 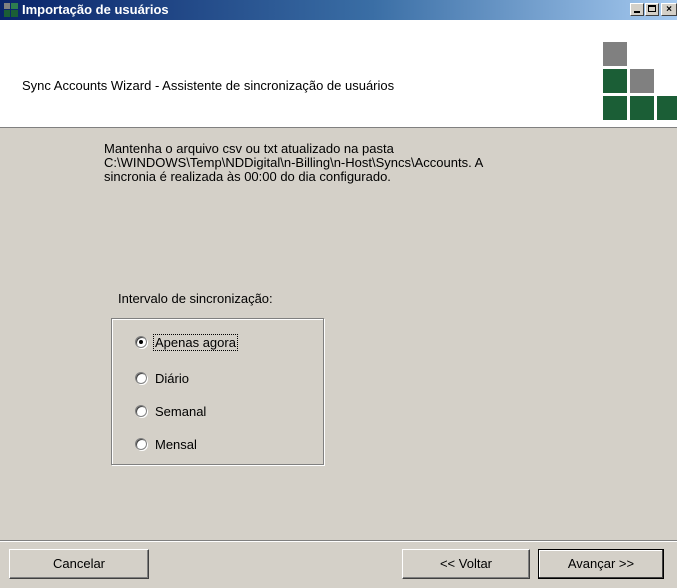 What do you see at coordinates (637, 9) in the screenshot?
I see `minimize-button` at bounding box center [637, 9].